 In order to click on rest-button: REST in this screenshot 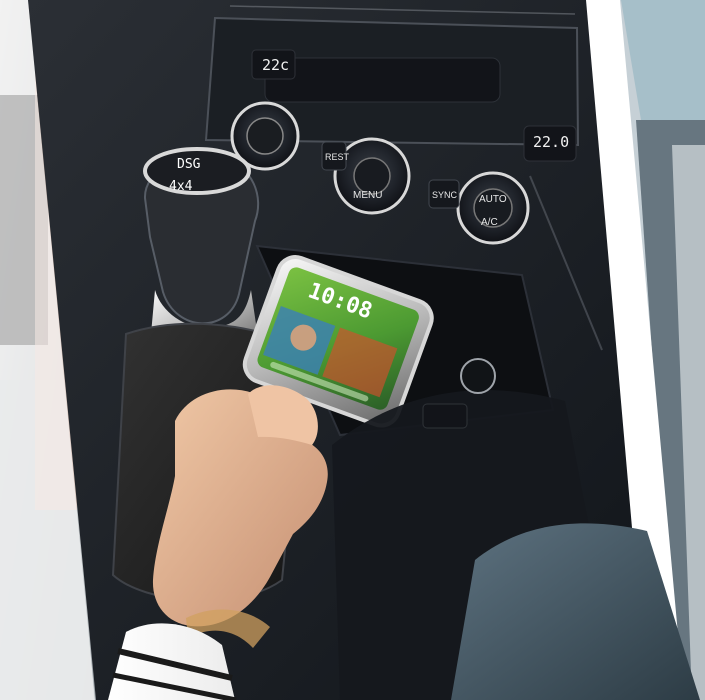, I will do `click(335, 156)`.